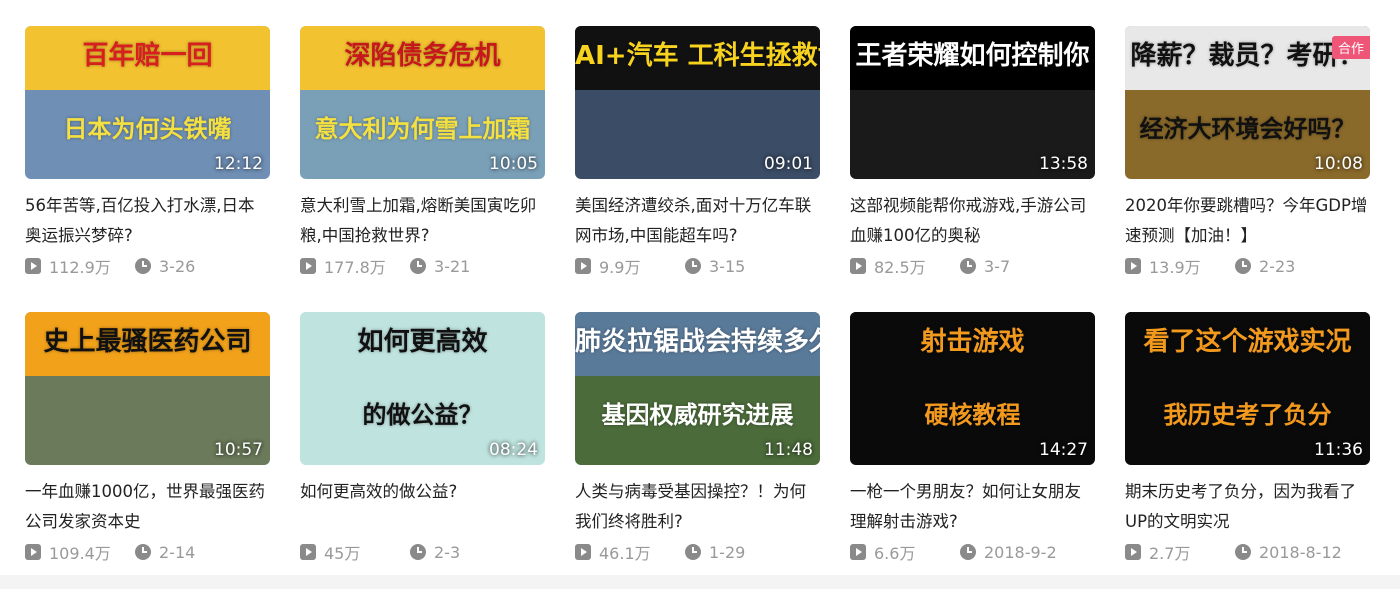  I want to click on video-thumbnail: 降薪？裁员？考研？ 经济大环境会好吗？ 合作 10:08, so click(1247, 102).